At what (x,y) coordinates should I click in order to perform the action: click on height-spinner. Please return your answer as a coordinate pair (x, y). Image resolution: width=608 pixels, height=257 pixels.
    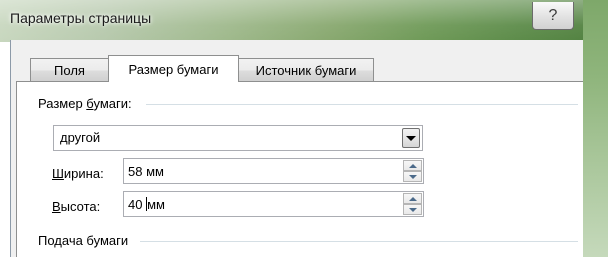
    Looking at the image, I should click on (412, 204).